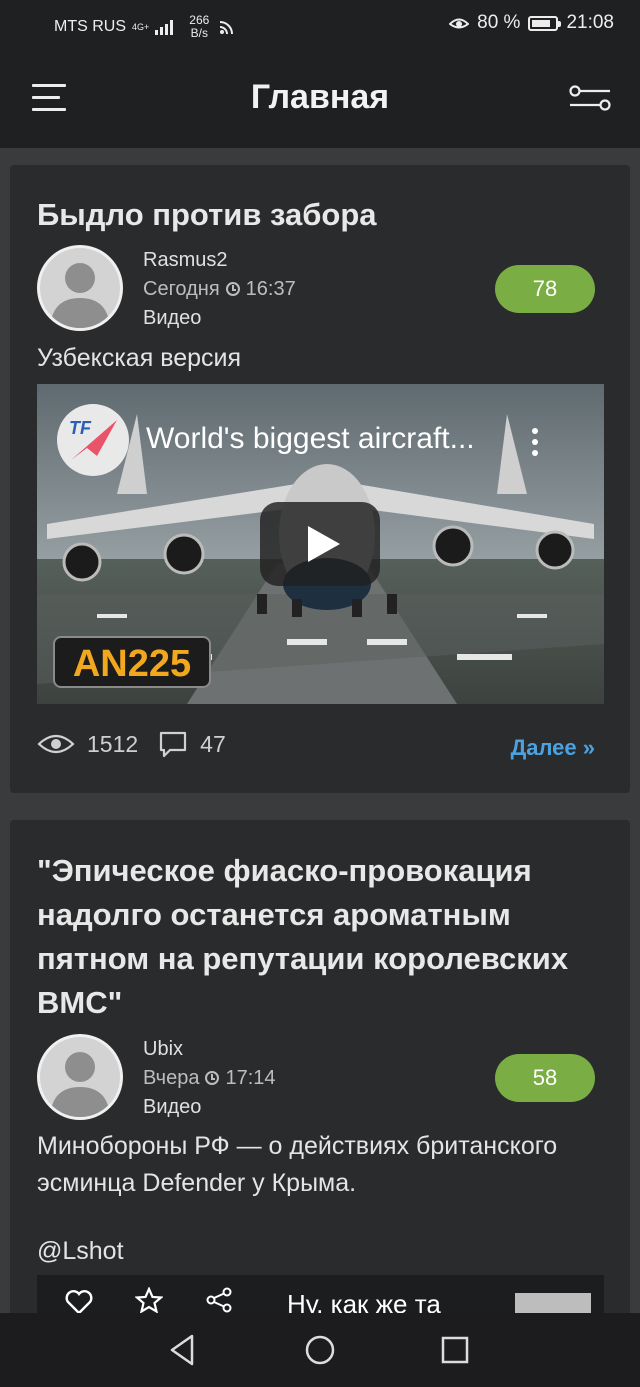 The width and height of the screenshot is (640, 1387). I want to click on post-day: Вчера, so click(171, 1078).